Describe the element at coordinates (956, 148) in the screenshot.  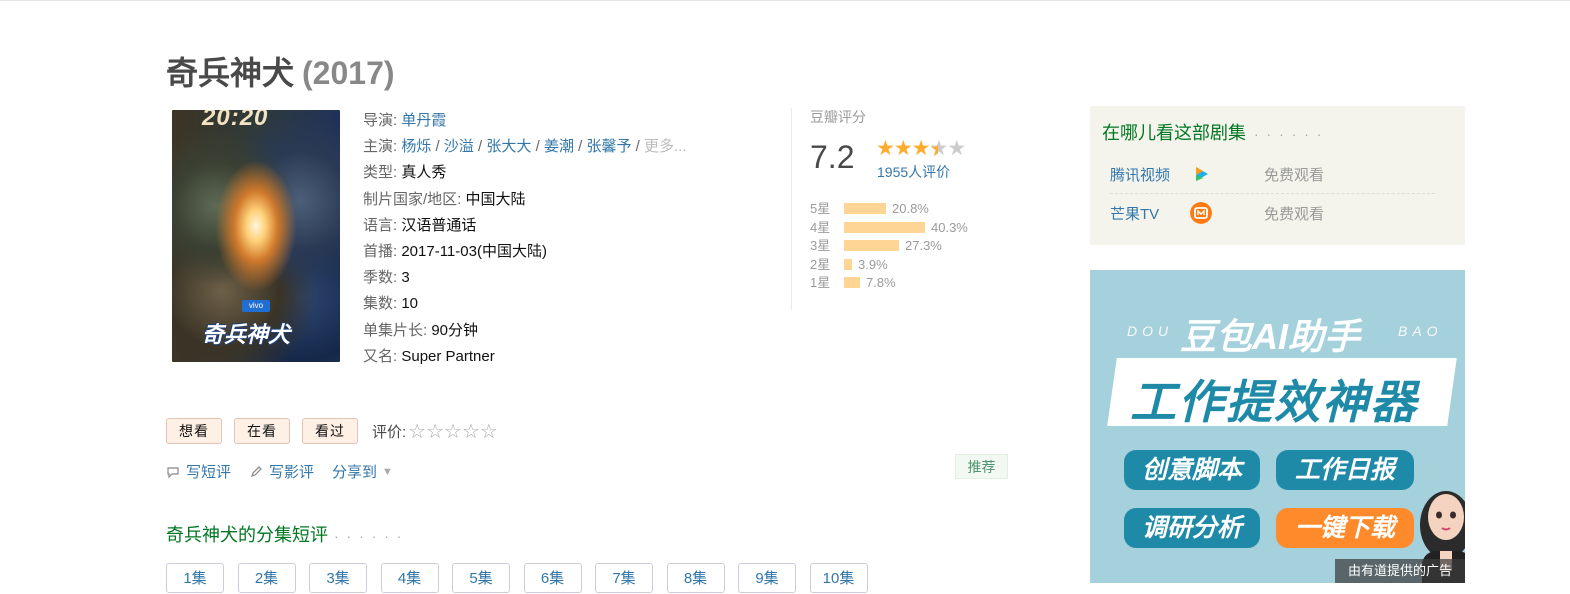
I see `star-empty-icon: ★` at that location.